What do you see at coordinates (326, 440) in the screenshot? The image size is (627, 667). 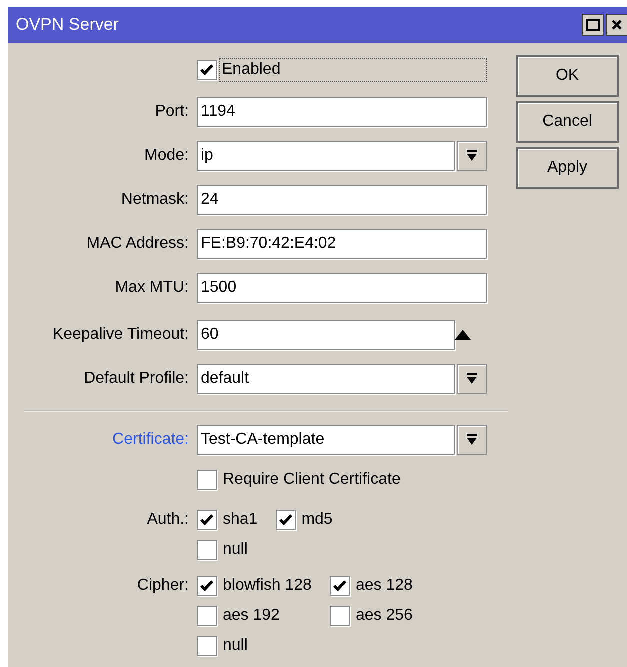 I see `input-field: Test-CA-template` at bounding box center [326, 440].